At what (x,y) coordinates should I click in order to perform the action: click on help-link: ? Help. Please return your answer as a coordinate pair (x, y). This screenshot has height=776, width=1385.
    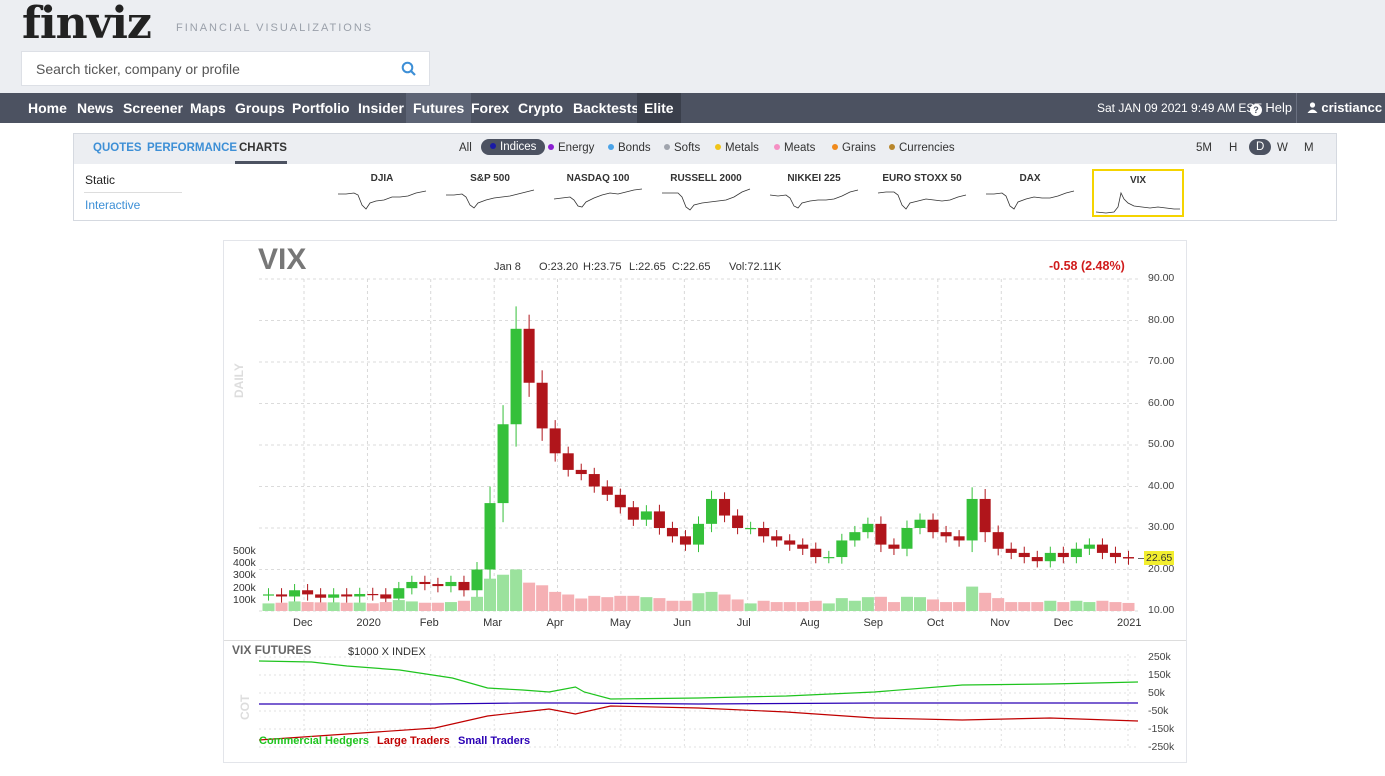
    Looking at the image, I should click on (1271, 108).